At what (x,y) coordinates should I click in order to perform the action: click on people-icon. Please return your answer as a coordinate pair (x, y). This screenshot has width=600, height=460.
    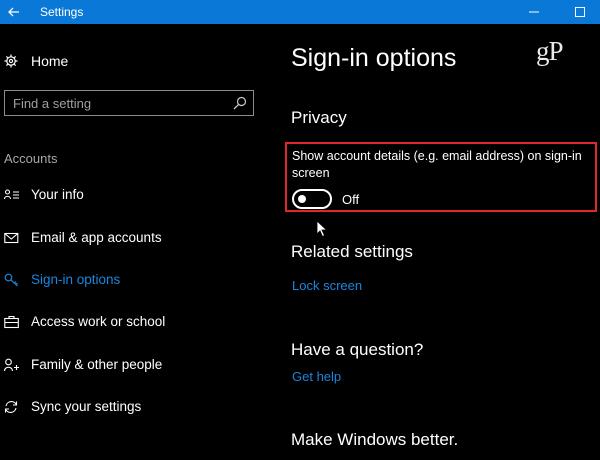
    Looking at the image, I should click on (11, 365).